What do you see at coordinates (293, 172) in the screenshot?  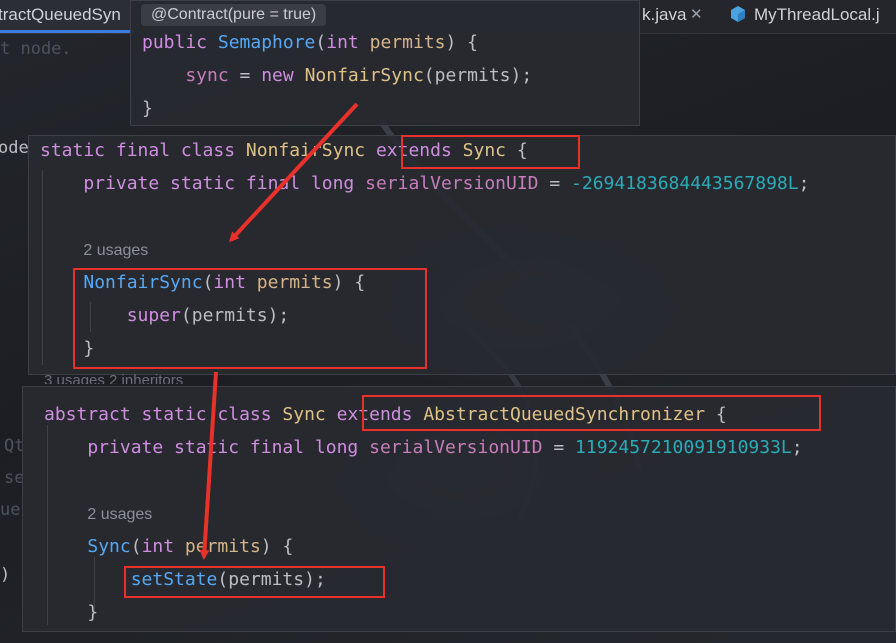 I see `arrow-to-nonfairsync` at bounding box center [293, 172].